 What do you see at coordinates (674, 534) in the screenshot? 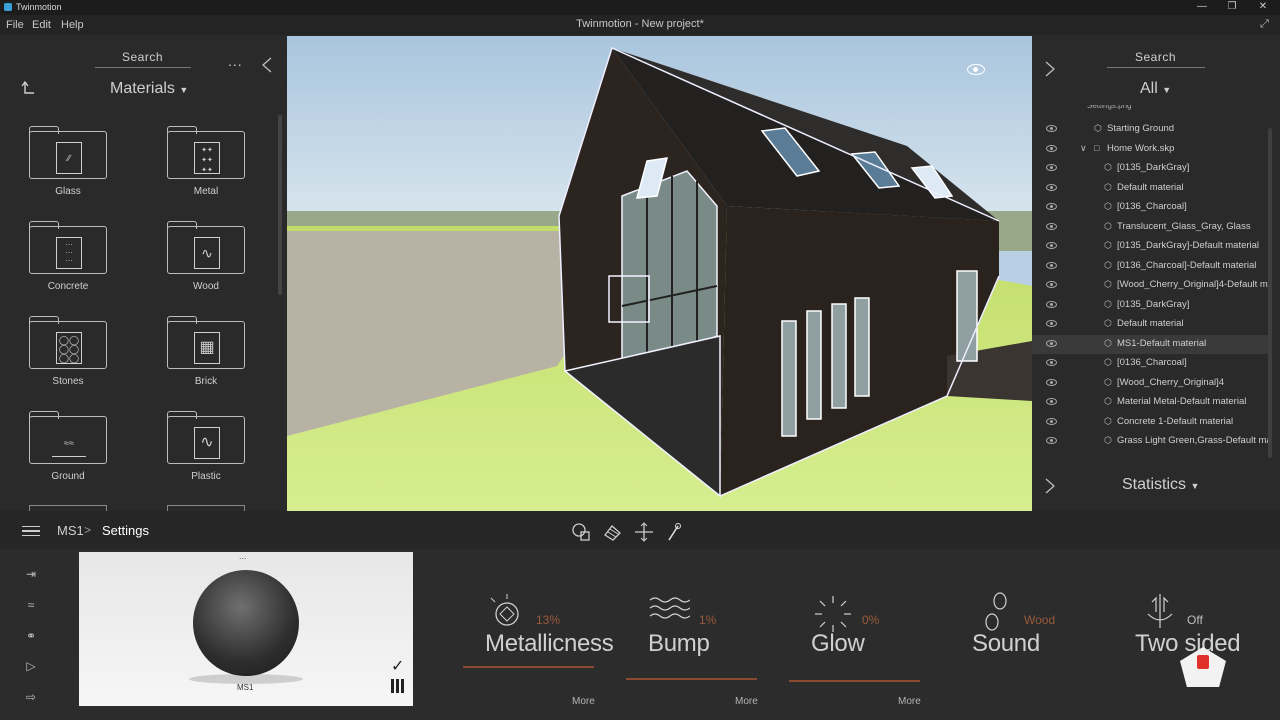
I see `eyedropper-icon` at bounding box center [674, 534].